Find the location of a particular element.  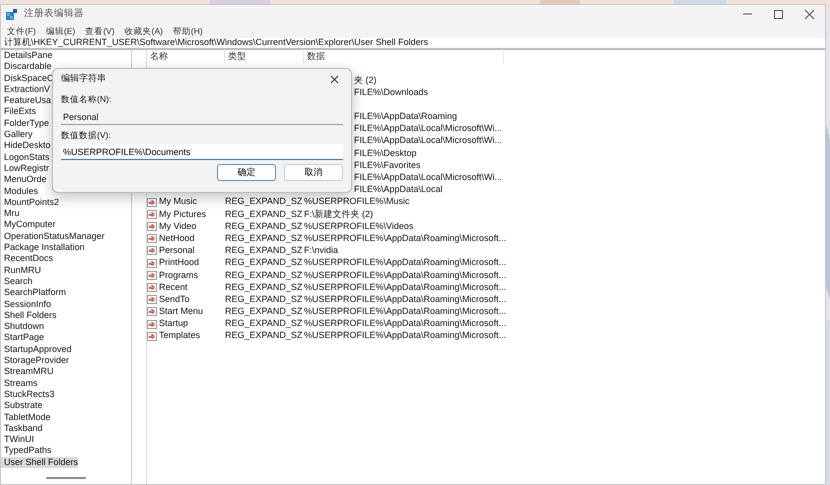

tree-item: Search is located at coordinates (17, 282).